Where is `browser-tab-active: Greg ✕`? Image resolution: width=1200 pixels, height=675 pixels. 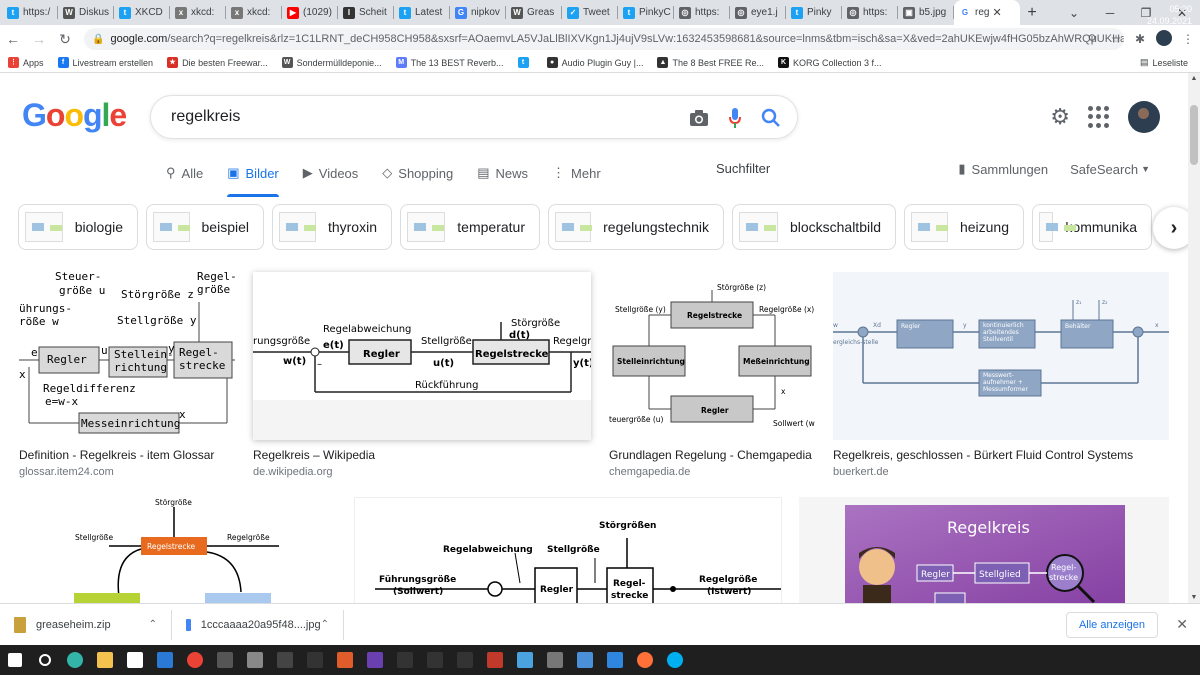 browser-tab-active: Greg ✕ is located at coordinates (987, 12).